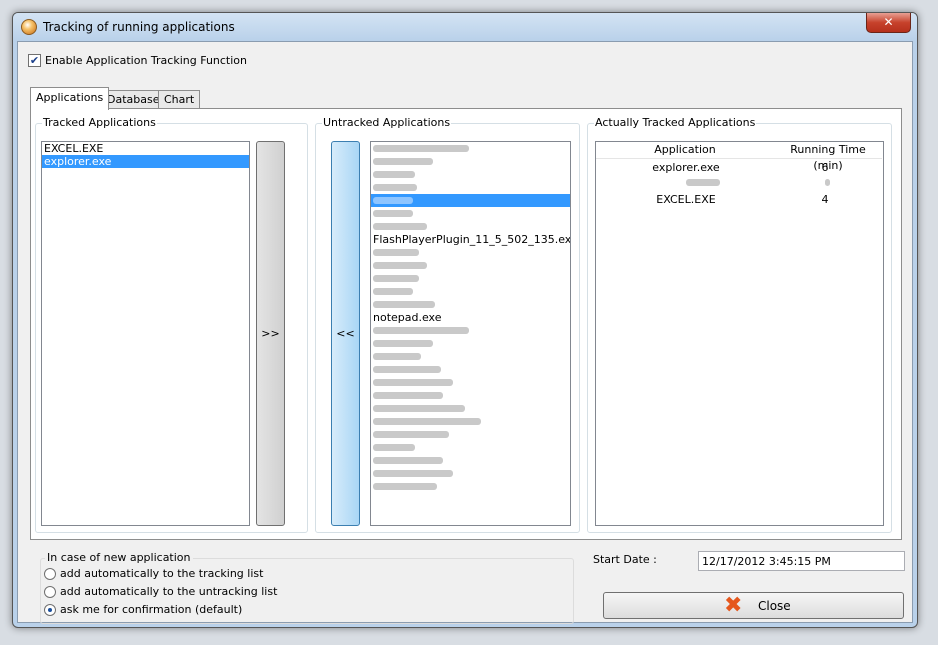 This screenshot has width=938, height=645. What do you see at coordinates (733, 605) in the screenshot?
I see `close-x-icon: ✖` at bounding box center [733, 605].